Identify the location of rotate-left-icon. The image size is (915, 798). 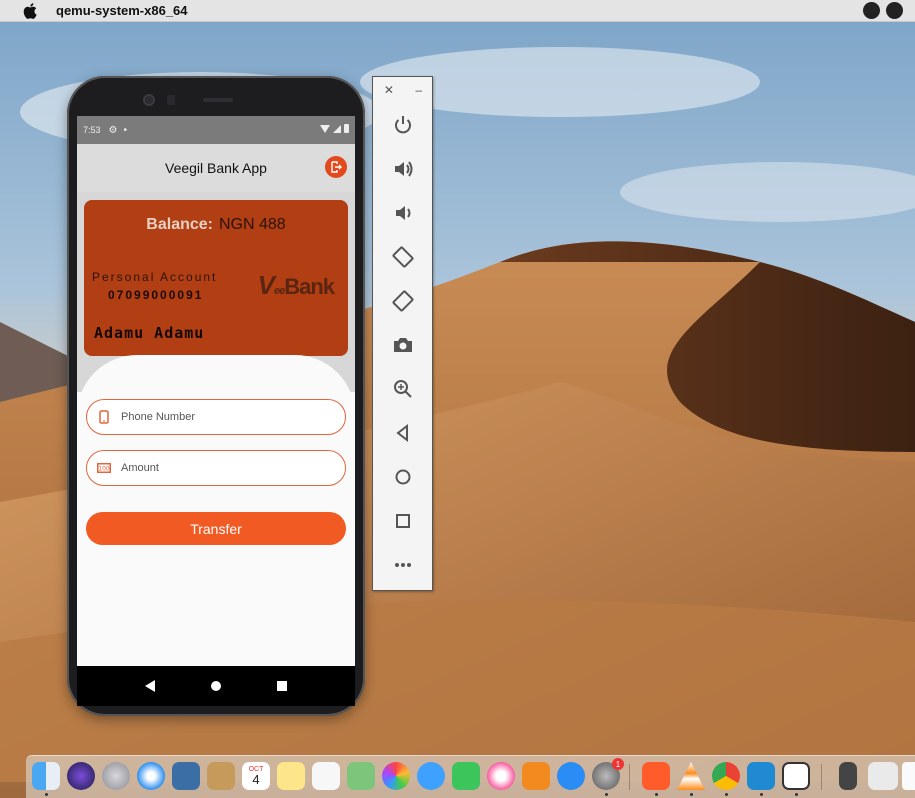
(403, 257).